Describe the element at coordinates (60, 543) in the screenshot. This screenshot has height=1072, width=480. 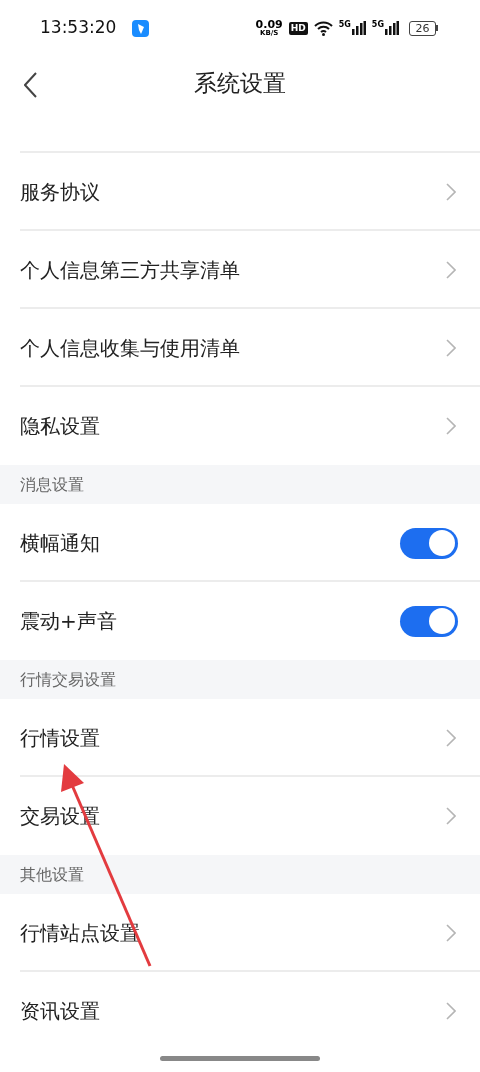
I see `setting-label: 横幅通知` at that location.